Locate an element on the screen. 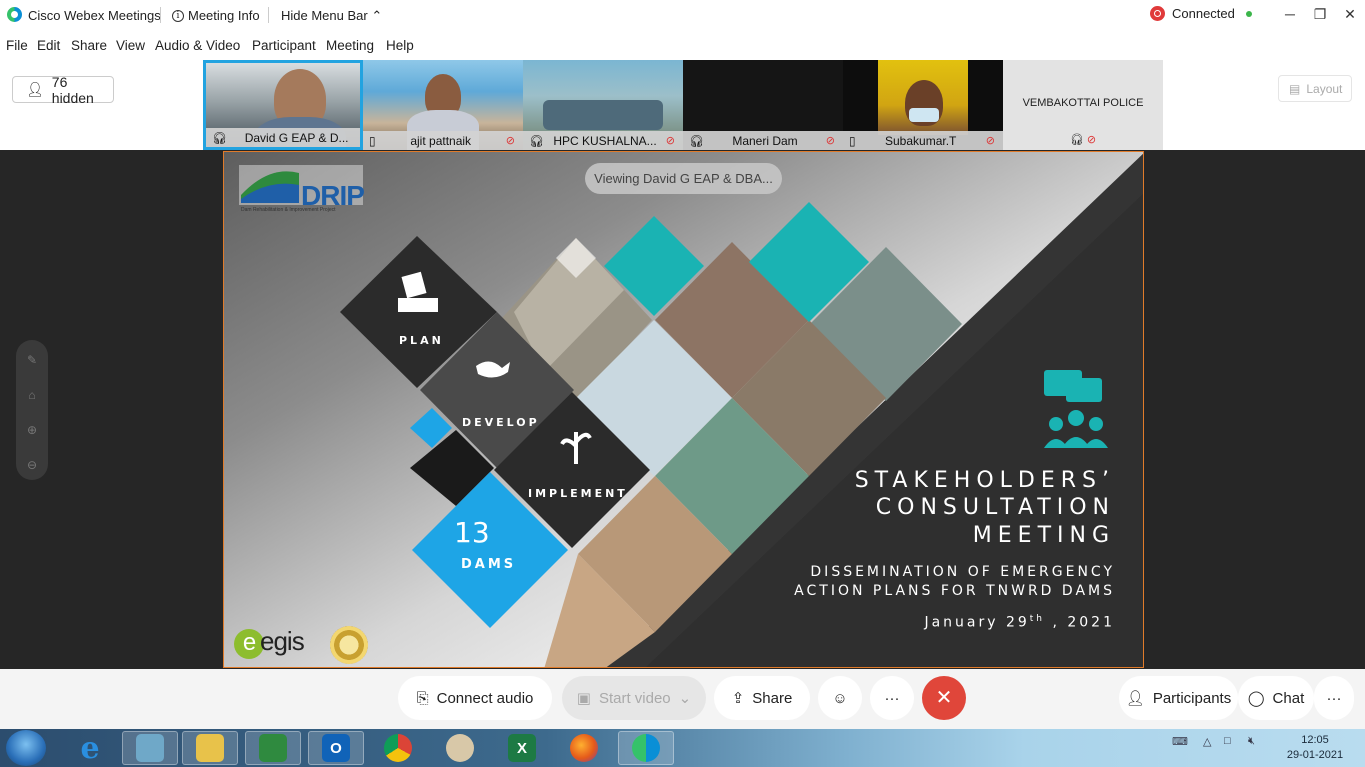 The image size is (1365, 767). slide-subtitle-line-1: DISSEMINATION OF EMERGENCY is located at coordinates (962, 572).